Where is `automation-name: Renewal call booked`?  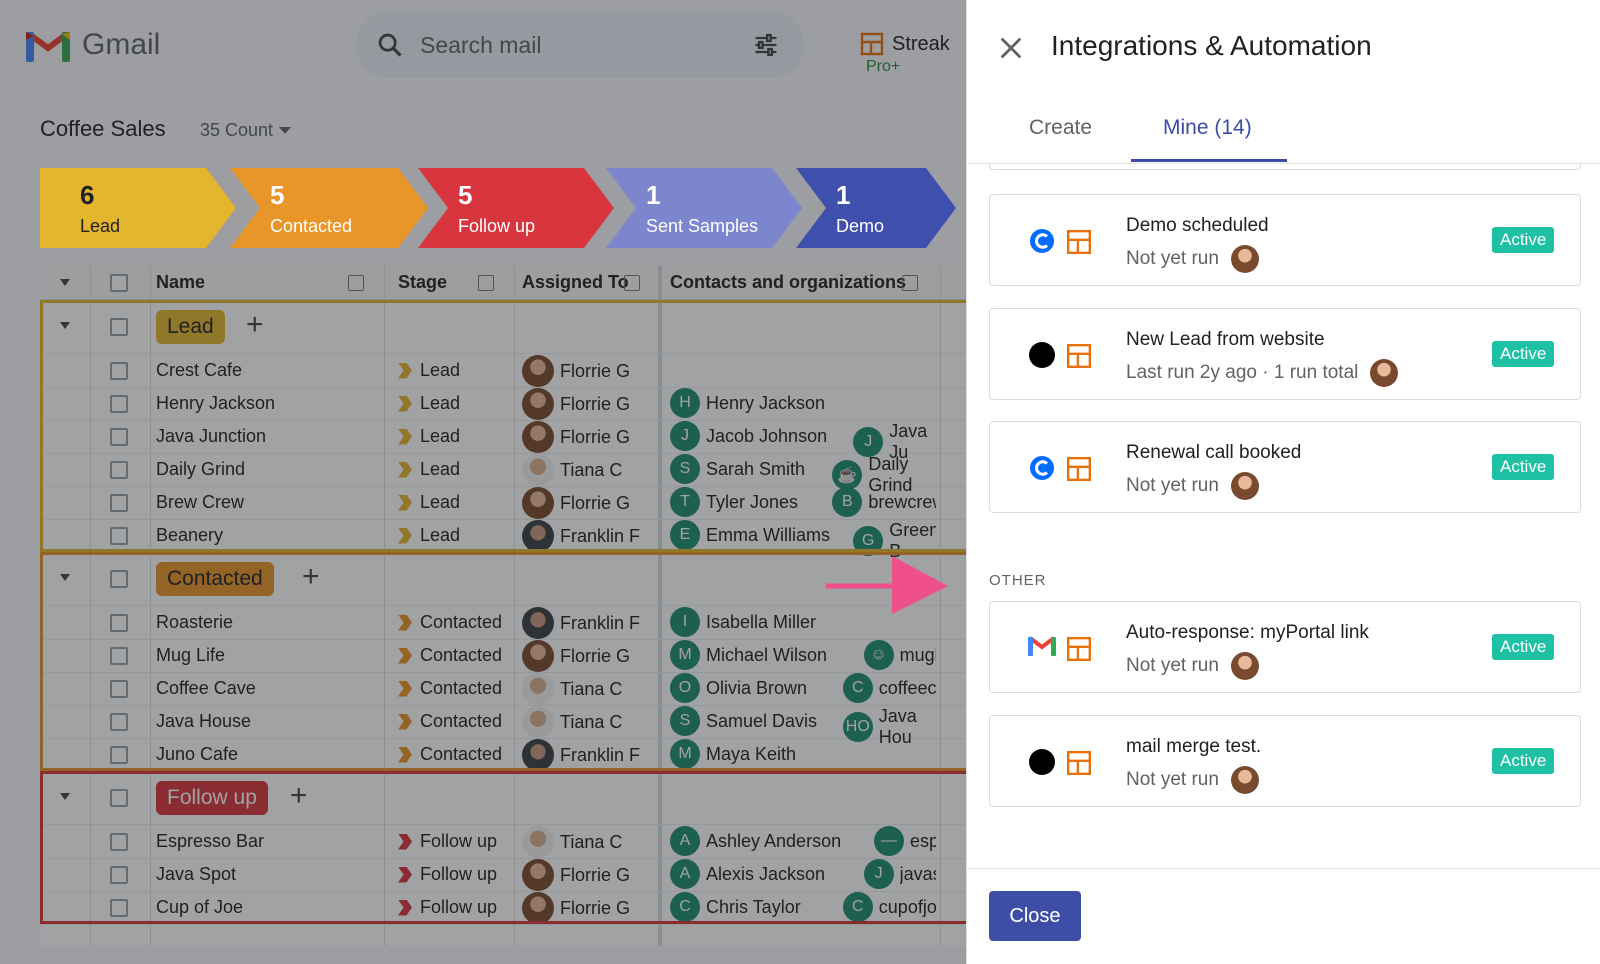
automation-name: Renewal call booked is located at coordinates (1214, 452).